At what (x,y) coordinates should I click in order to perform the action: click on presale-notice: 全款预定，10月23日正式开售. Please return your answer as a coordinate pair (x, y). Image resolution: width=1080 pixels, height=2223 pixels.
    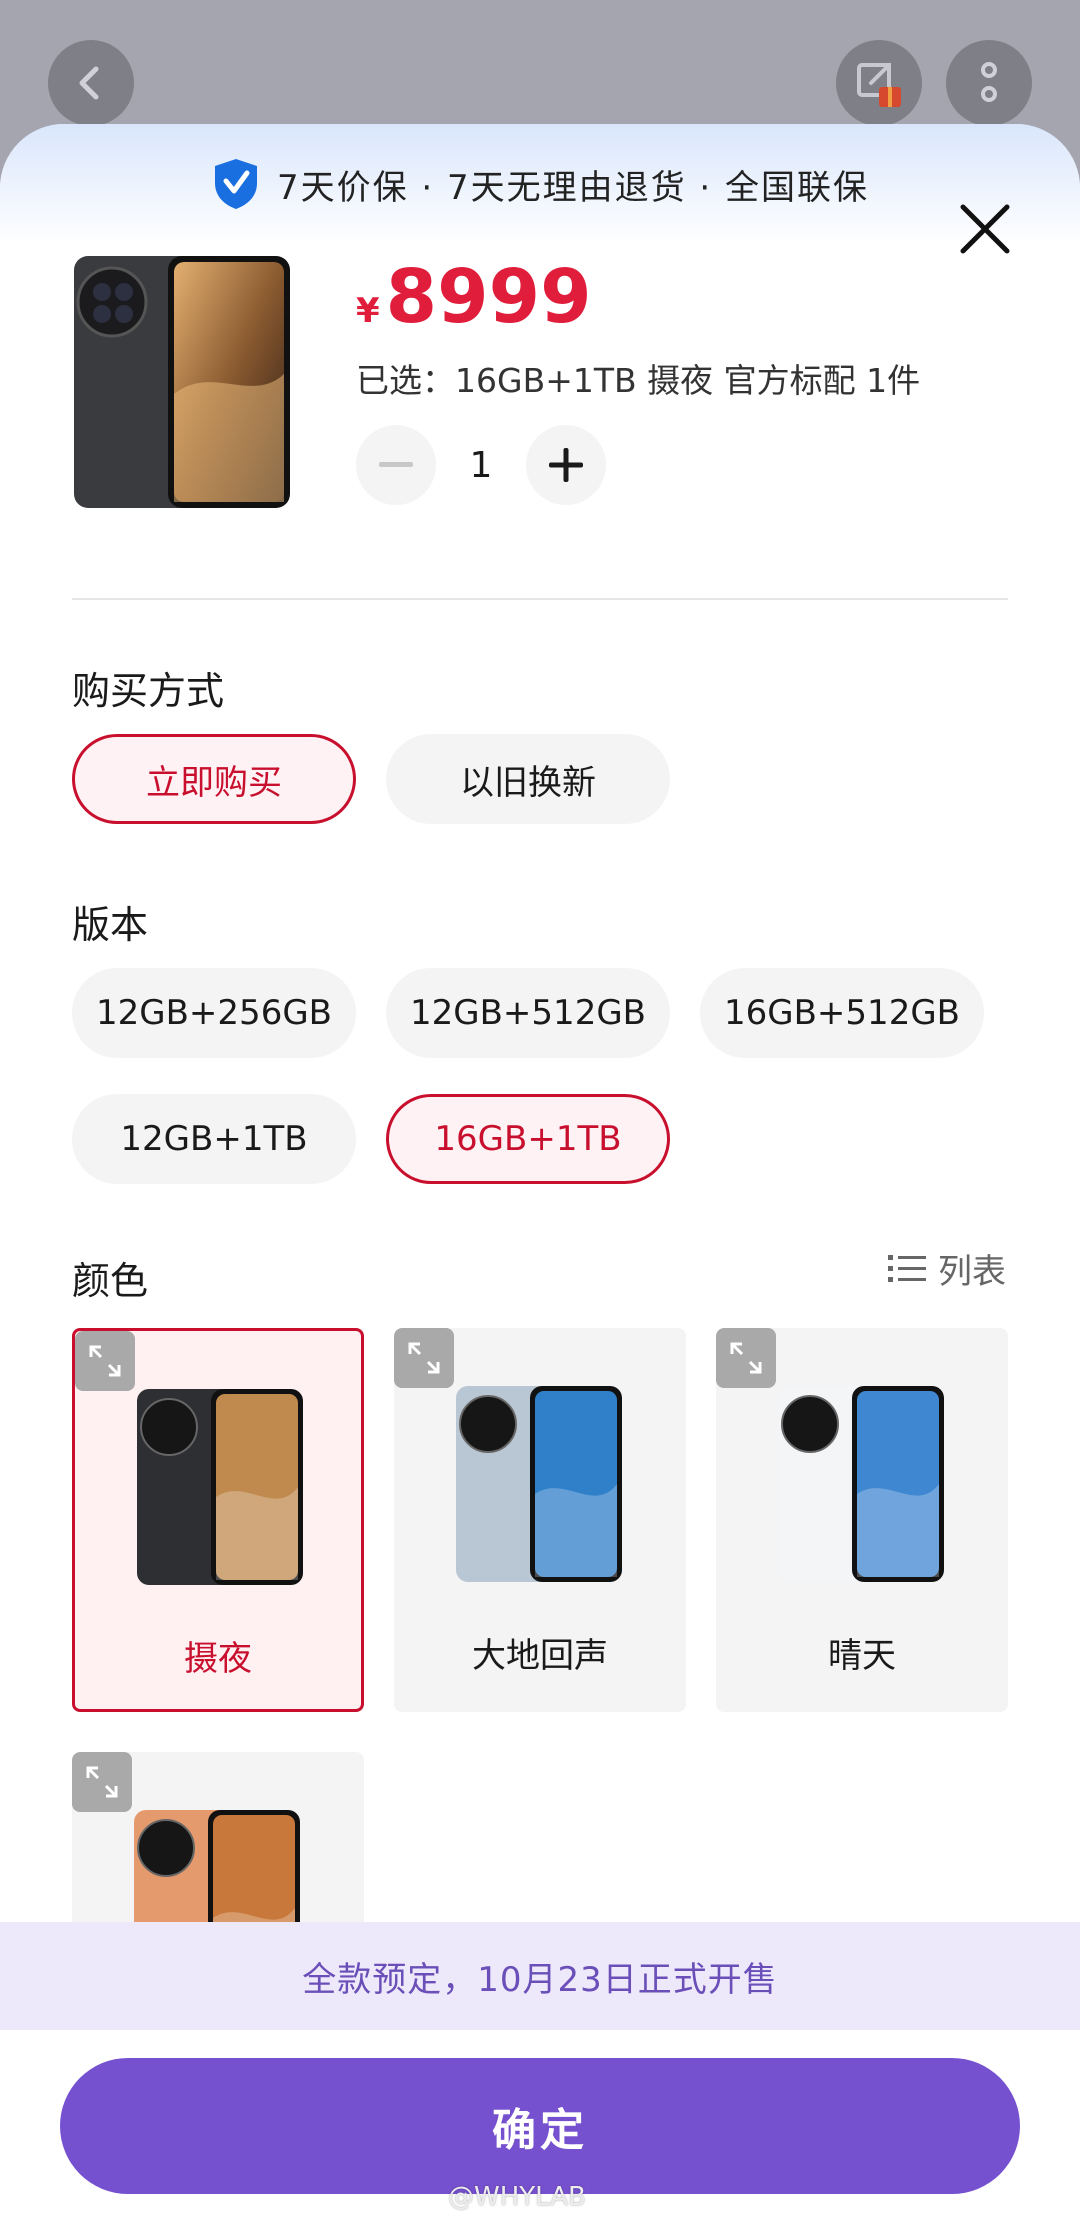
    Looking at the image, I should click on (540, 1976).